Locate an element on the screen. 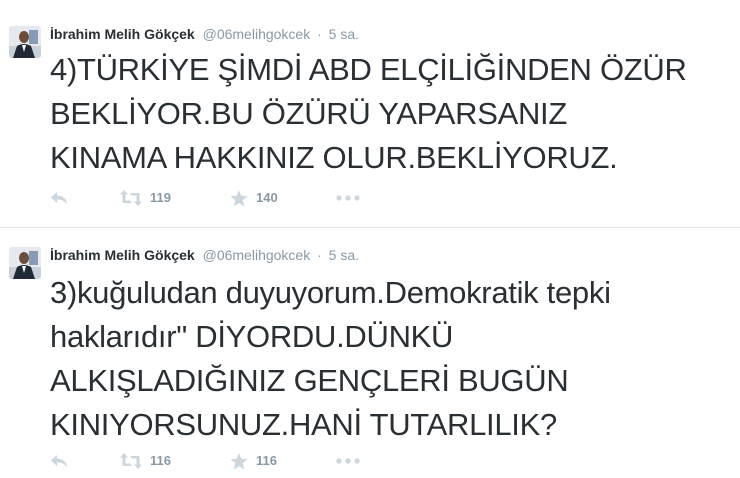 The image size is (740, 478). favorite-button: 140 is located at coordinates (254, 198).